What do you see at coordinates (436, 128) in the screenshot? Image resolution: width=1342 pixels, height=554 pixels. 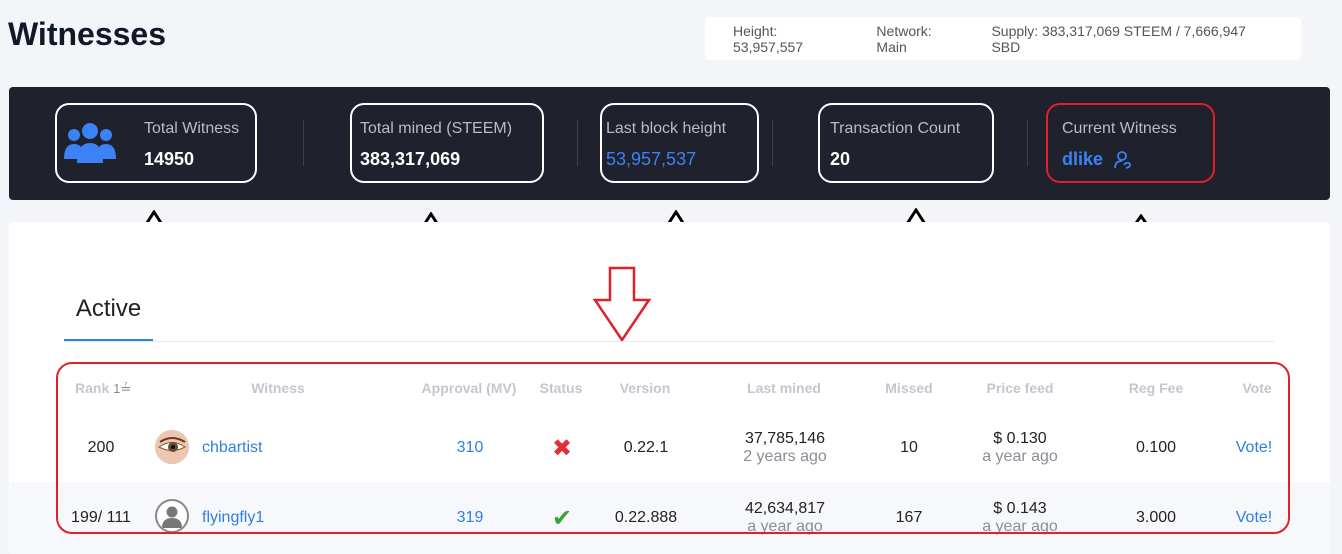 I see `stat-label: Total mined (STEEM)` at bounding box center [436, 128].